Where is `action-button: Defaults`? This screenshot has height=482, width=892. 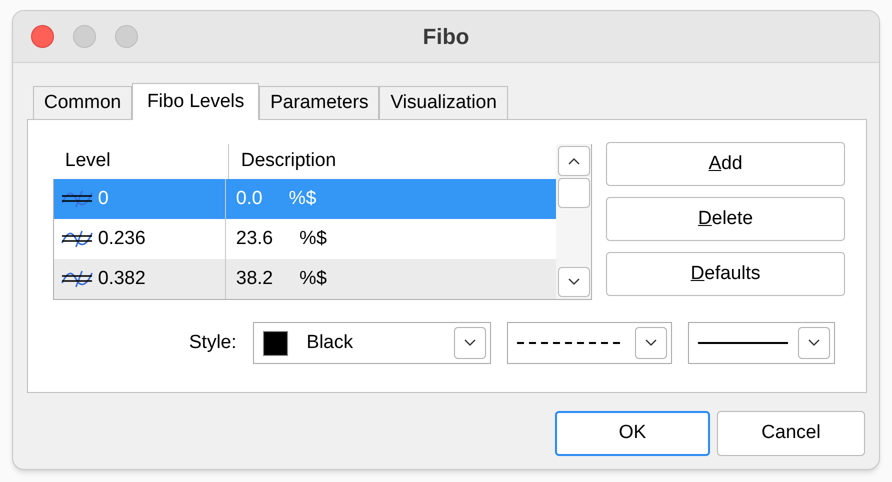
action-button: Defaults is located at coordinates (725, 274).